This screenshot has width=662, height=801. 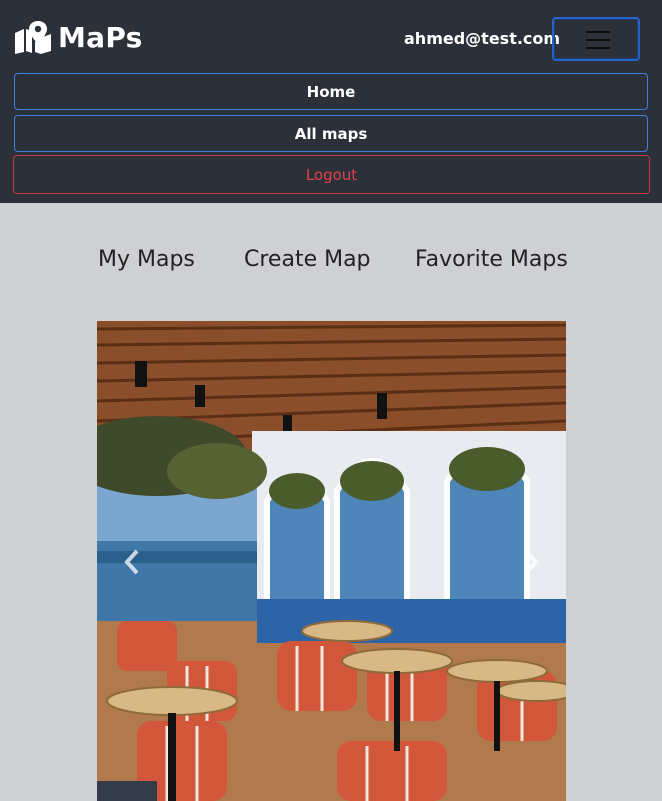 I want to click on chevron-right-icon, so click(x=531, y=562).